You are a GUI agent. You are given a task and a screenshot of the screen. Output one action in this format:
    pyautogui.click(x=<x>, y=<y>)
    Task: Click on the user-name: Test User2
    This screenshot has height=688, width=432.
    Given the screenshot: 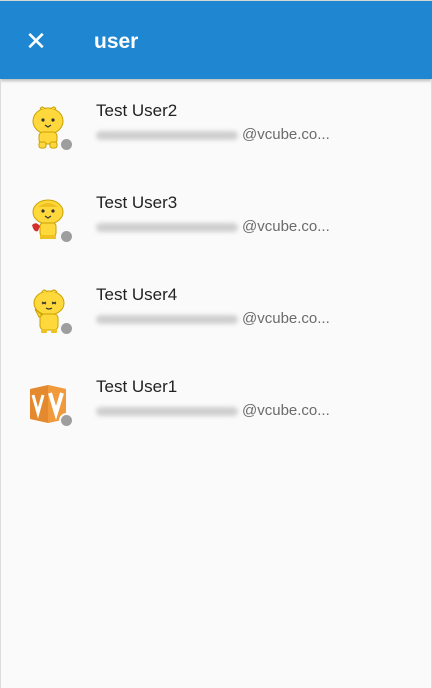 What is the action you would take?
    pyautogui.click(x=137, y=110)
    